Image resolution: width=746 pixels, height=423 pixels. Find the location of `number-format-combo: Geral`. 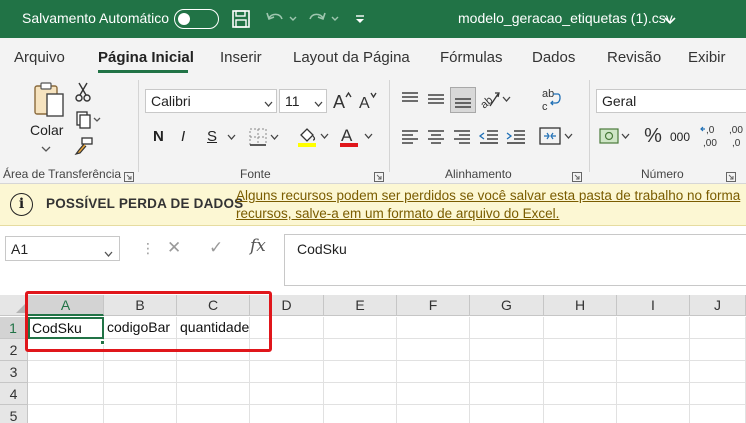

number-format-combo: Geral is located at coordinates (671, 101).